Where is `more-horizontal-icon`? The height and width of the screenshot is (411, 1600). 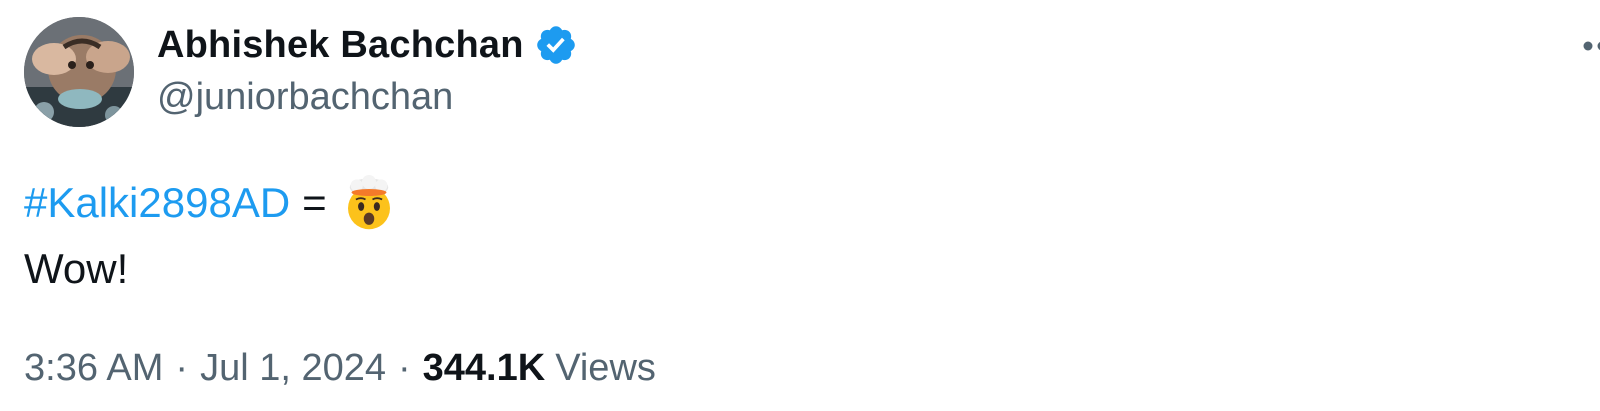
more-horizontal-icon is located at coordinates (1568, 46).